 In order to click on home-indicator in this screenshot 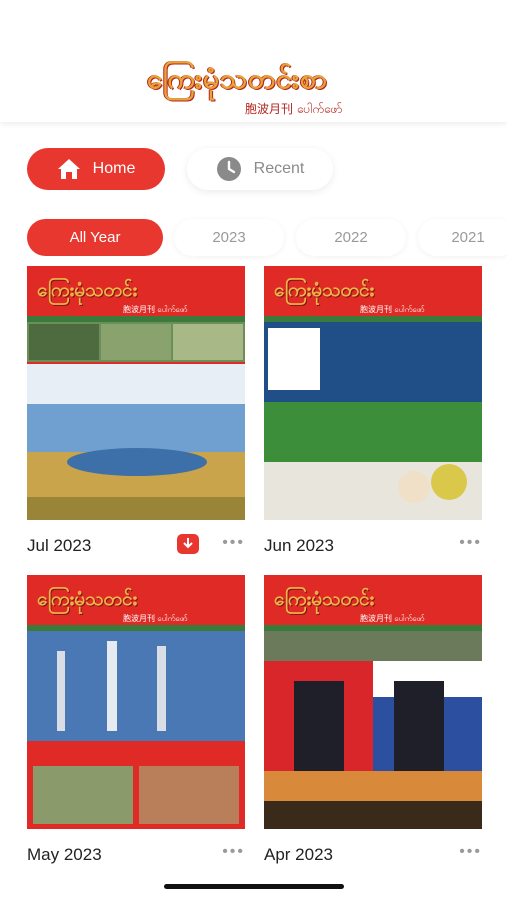, I will do `click(254, 886)`.